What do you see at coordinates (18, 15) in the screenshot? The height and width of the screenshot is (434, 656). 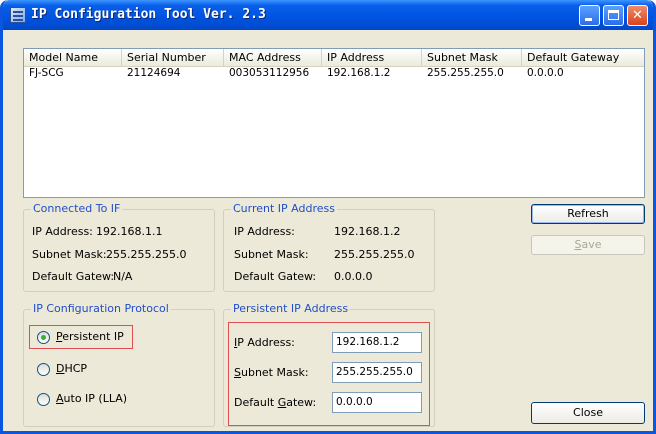 I see `app-icon` at bounding box center [18, 15].